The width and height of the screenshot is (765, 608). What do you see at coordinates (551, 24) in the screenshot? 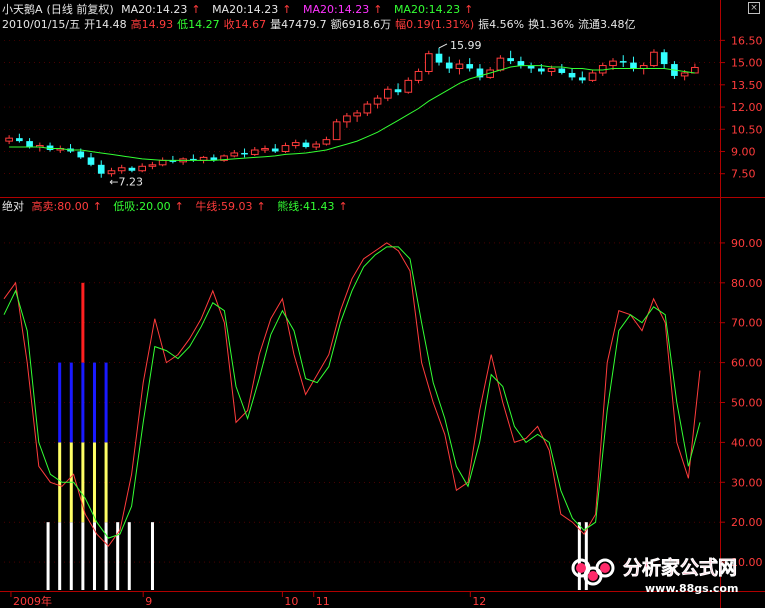
I see `quote-turnover: 换1.36%` at bounding box center [551, 24].